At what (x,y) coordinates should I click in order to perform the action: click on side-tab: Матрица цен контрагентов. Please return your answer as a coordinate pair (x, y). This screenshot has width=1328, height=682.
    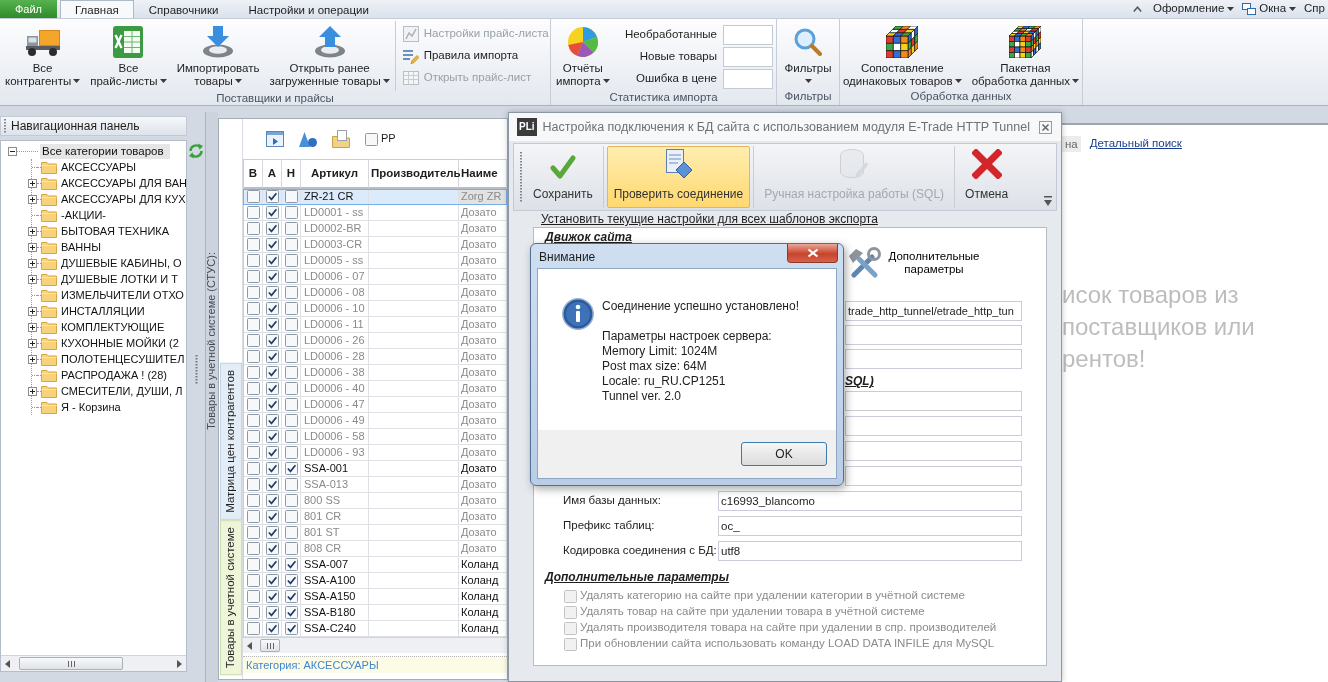
    Looking at the image, I should click on (230, 441).